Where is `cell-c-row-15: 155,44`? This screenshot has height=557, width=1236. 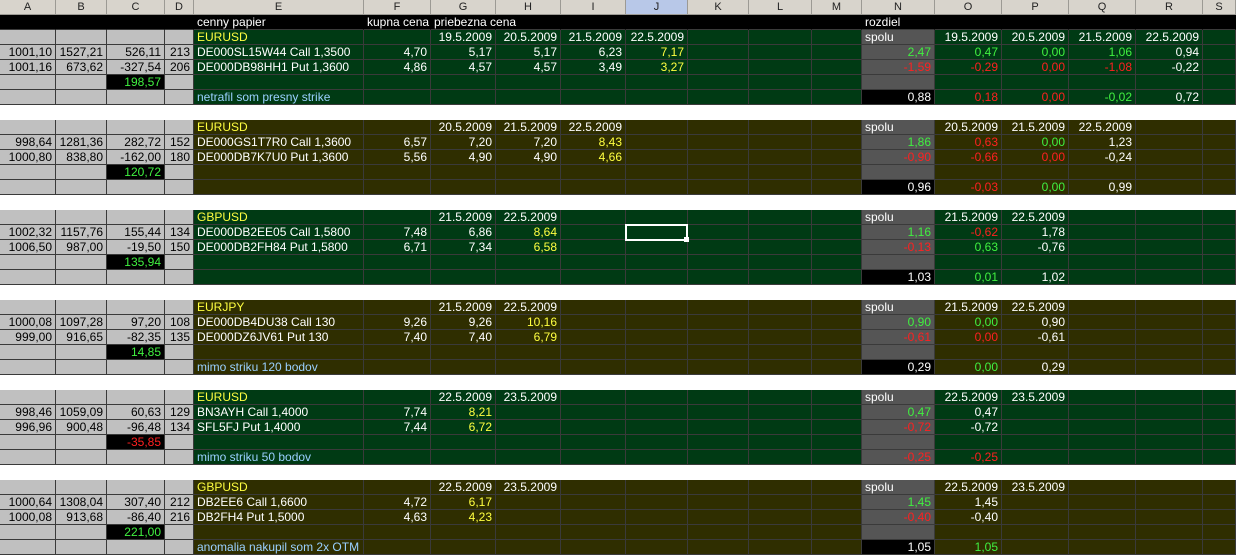 cell-c-row-15: 155,44 is located at coordinates (136, 232).